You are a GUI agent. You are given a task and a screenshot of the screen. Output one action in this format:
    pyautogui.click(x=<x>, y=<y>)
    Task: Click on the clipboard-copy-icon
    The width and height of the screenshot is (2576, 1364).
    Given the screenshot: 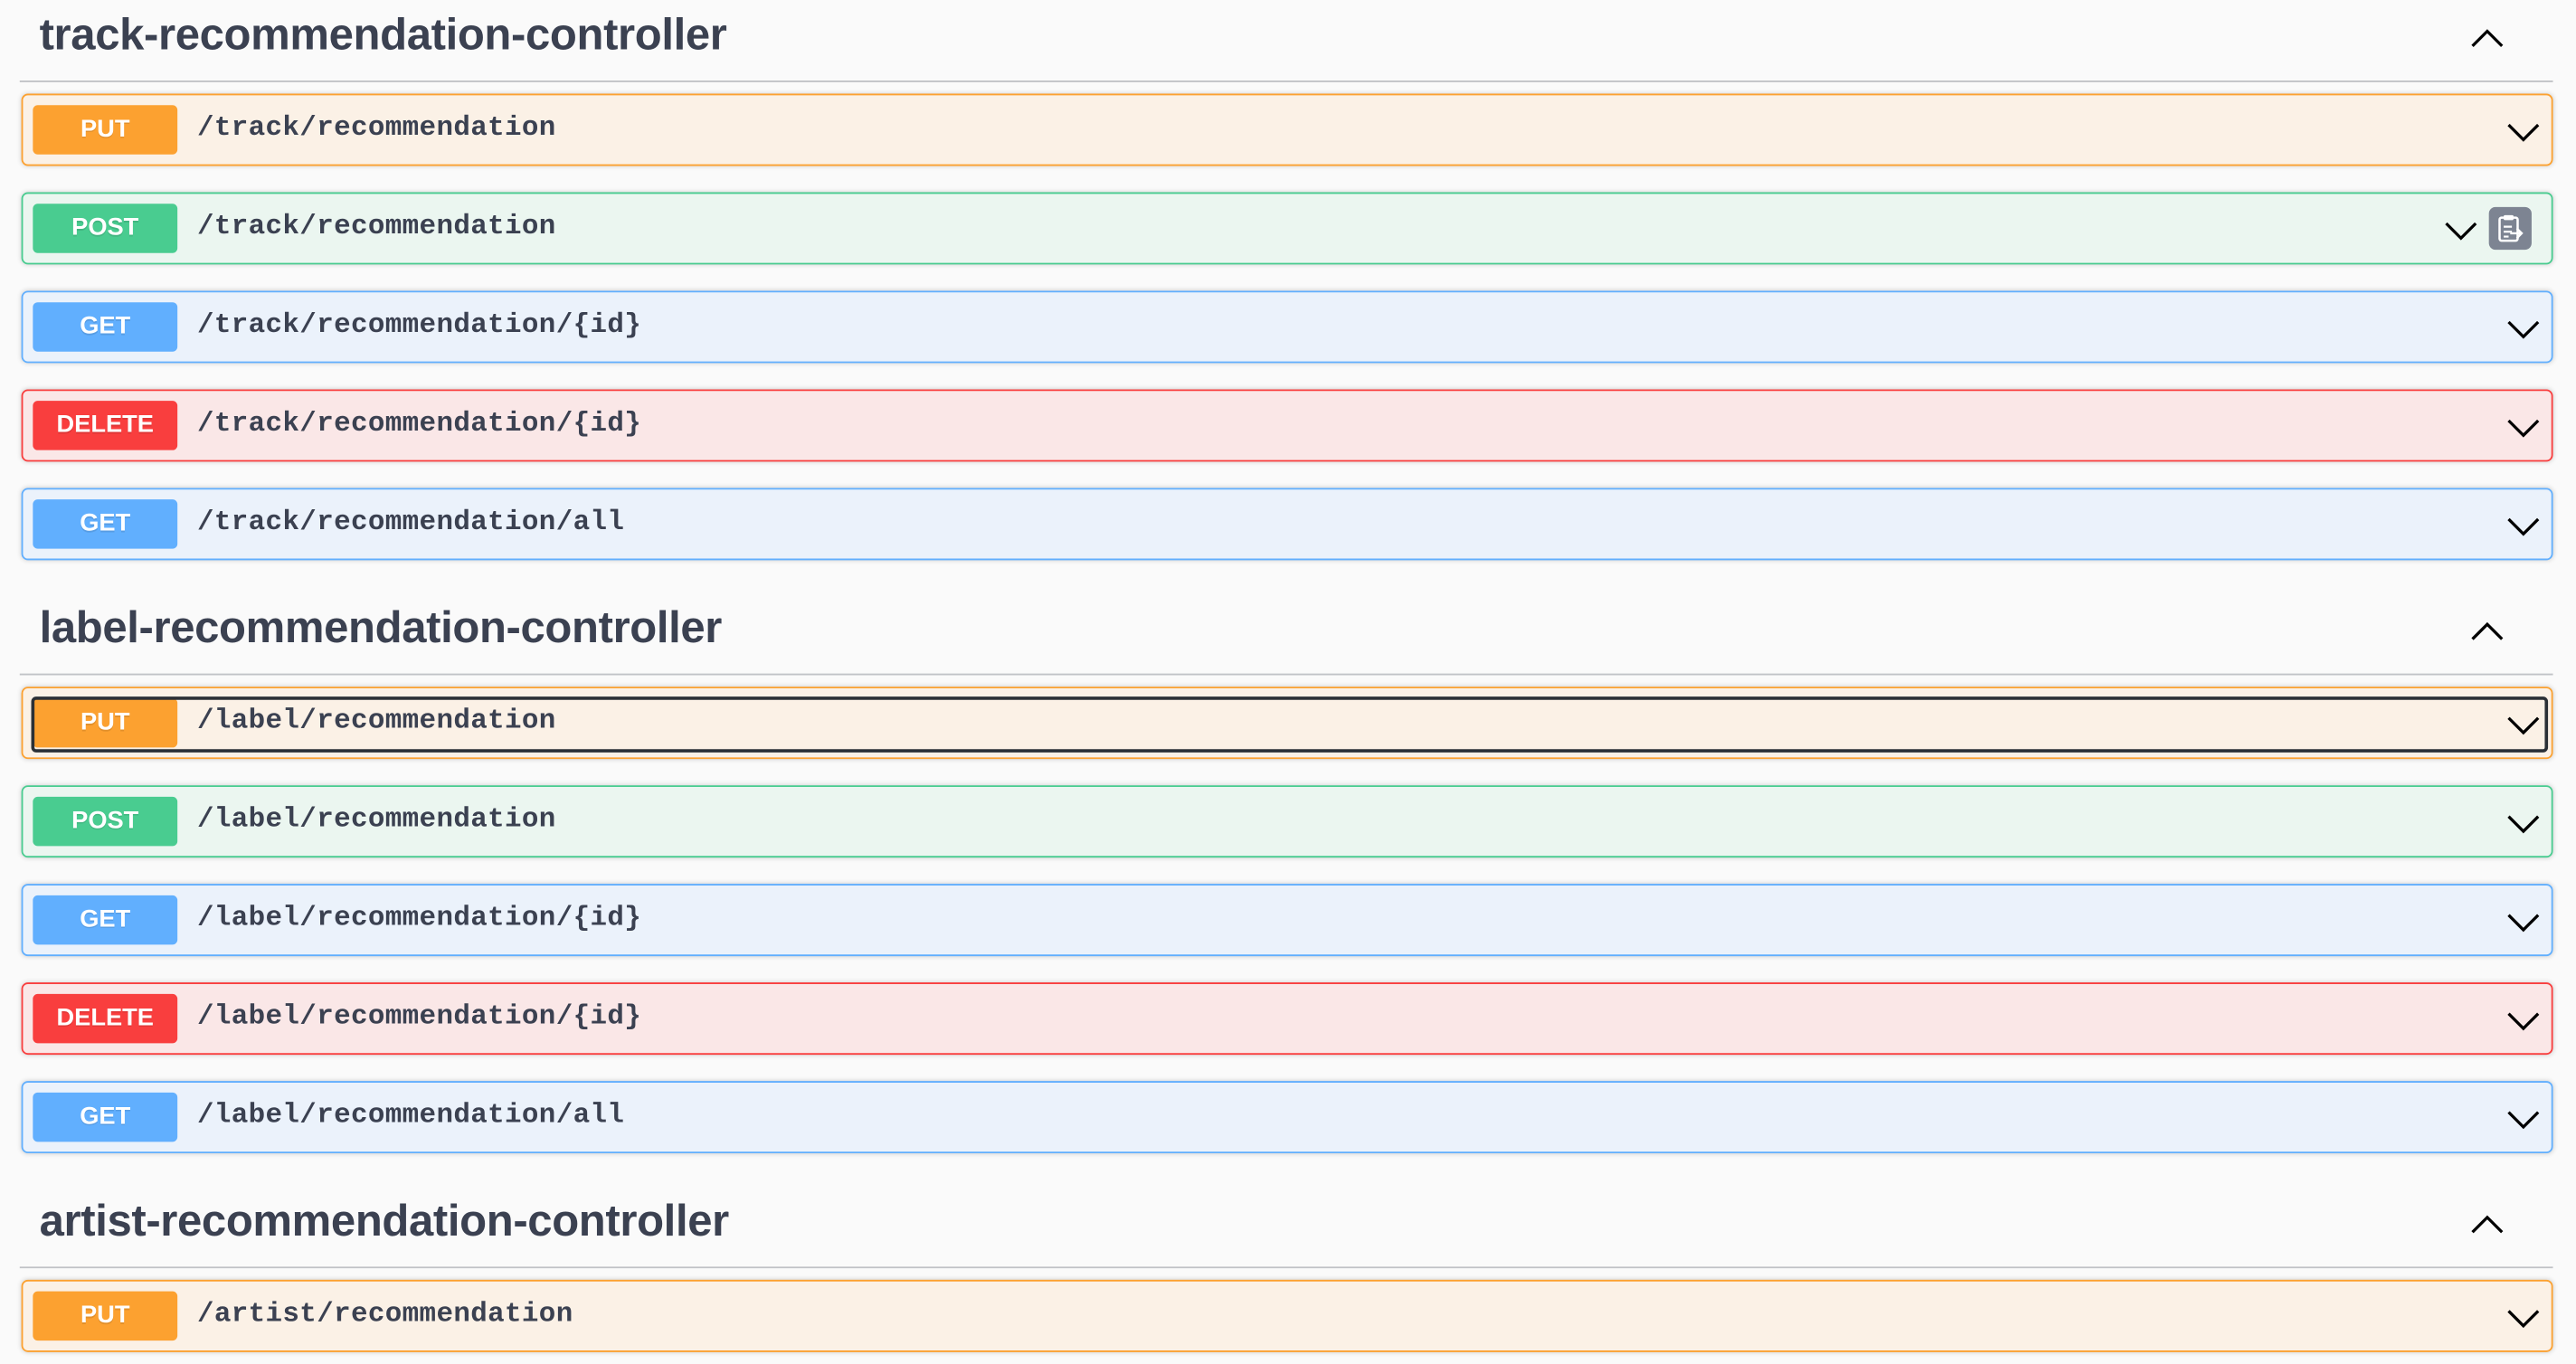 What is the action you would take?
    pyautogui.click(x=2511, y=228)
    